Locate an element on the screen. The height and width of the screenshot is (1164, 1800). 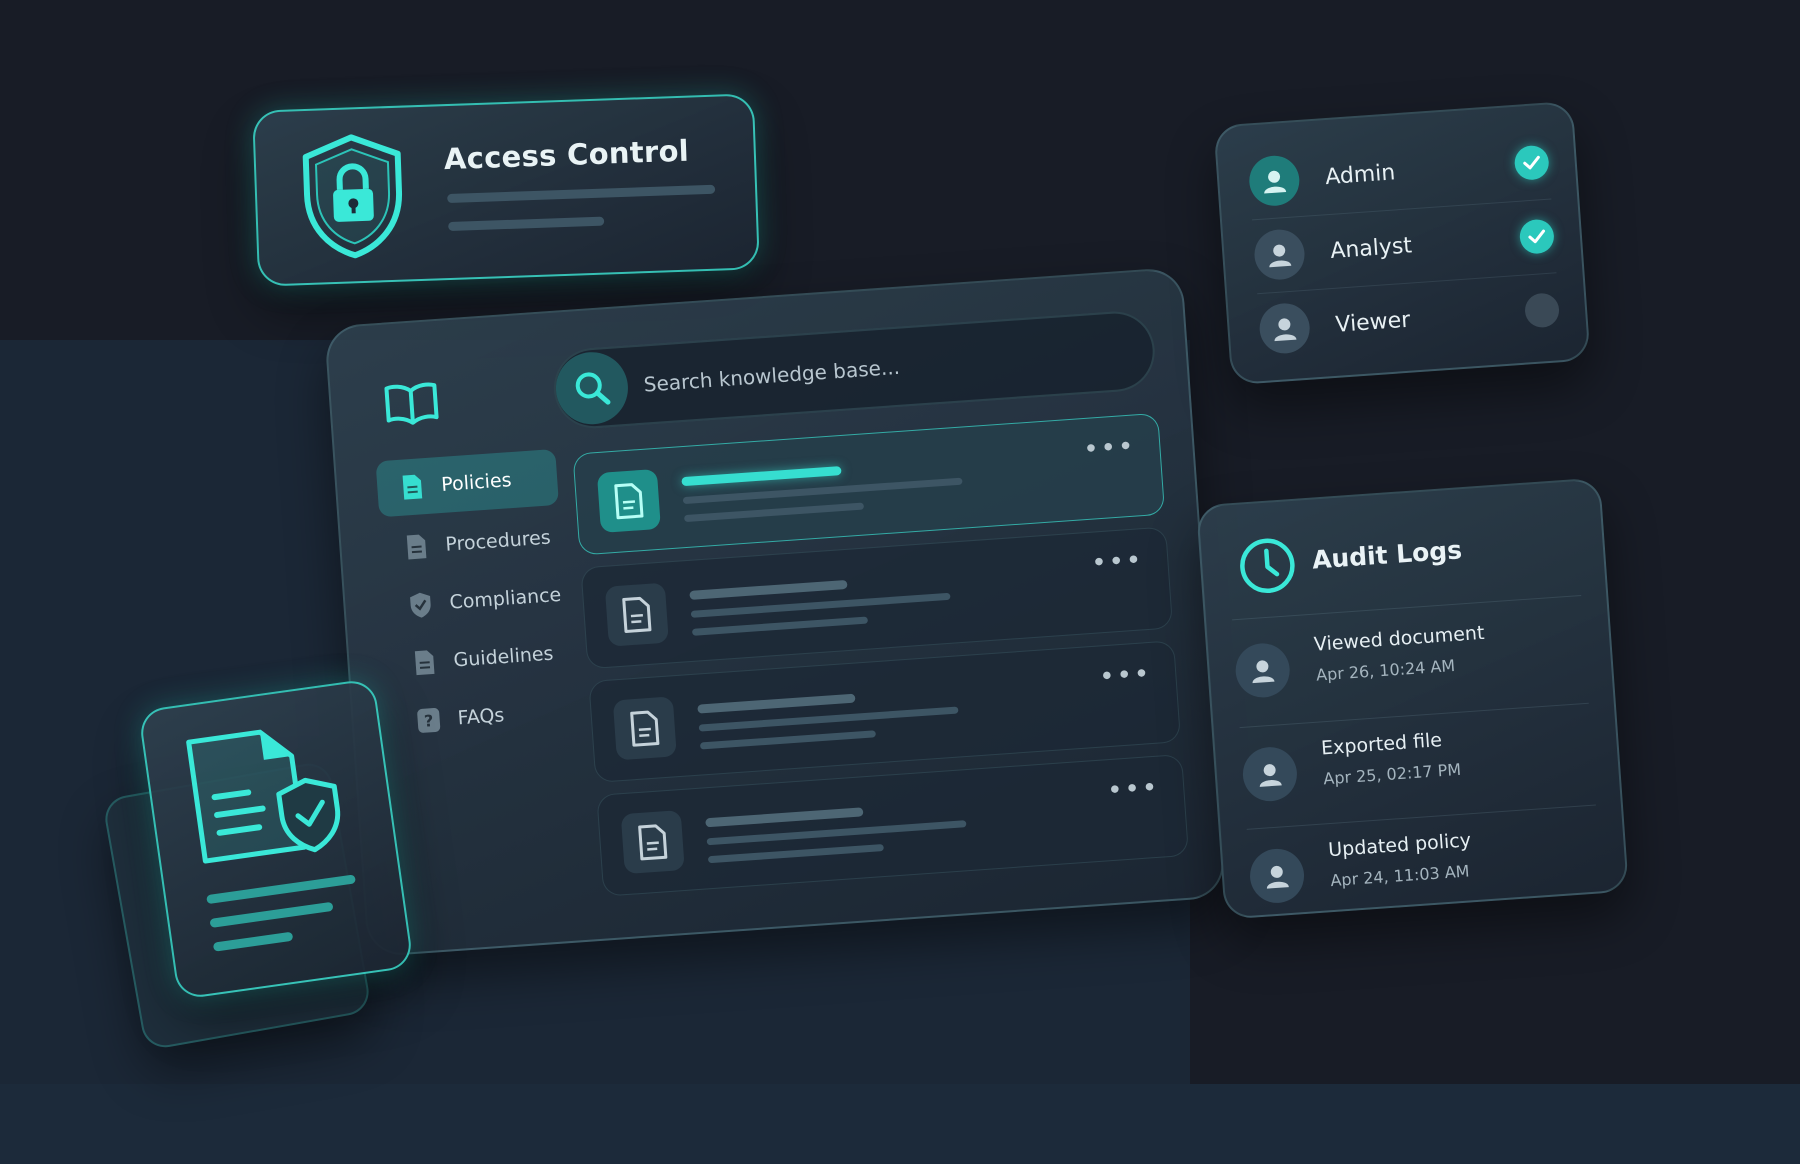
secure-document-icon is located at coordinates (263, 796).